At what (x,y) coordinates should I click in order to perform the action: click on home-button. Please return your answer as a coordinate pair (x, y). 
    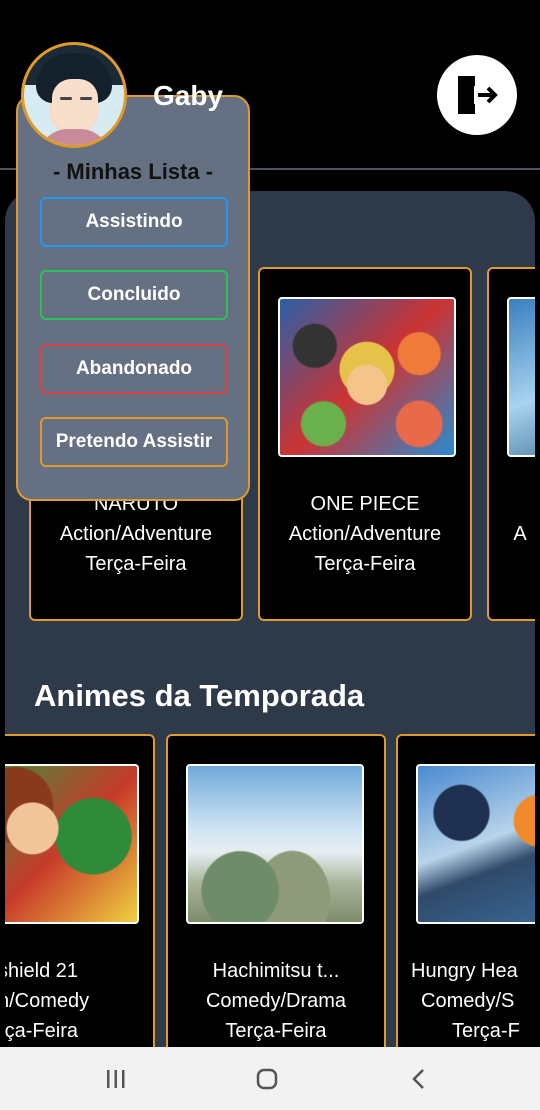
    Looking at the image, I should click on (267, 1079).